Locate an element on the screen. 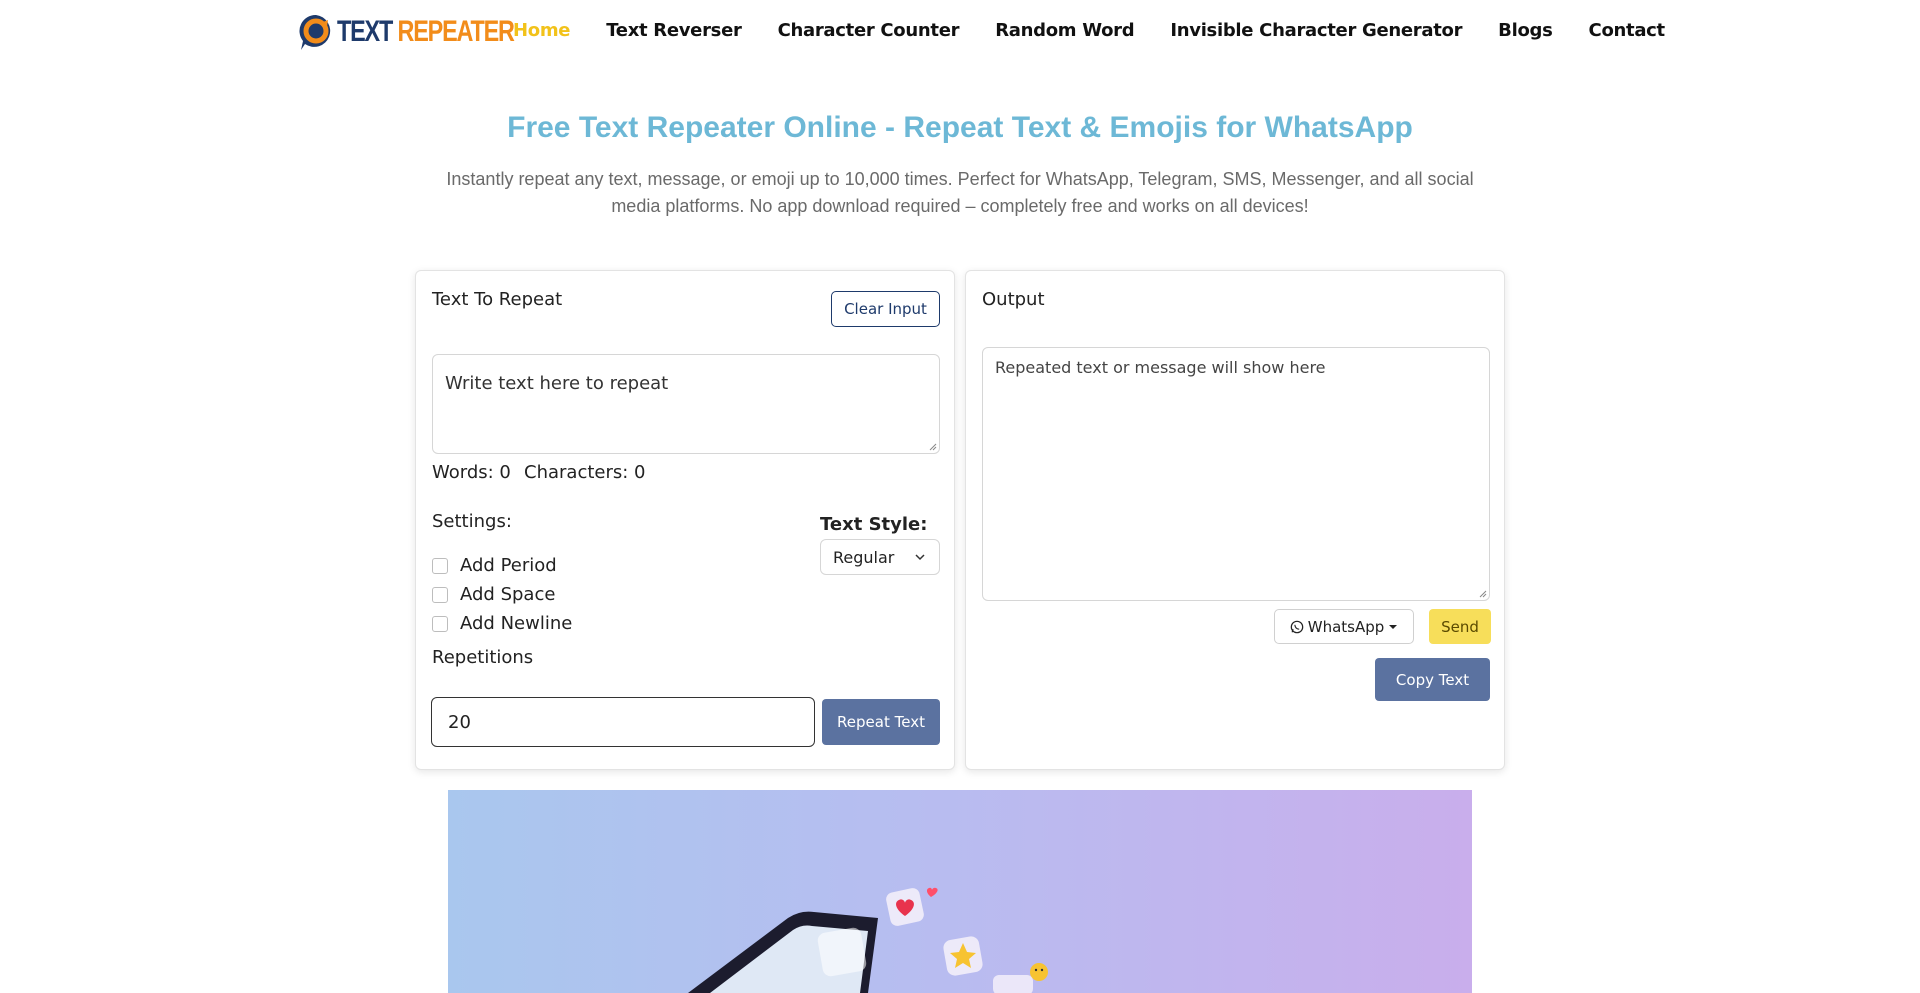 This screenshot has height=993, width=1920. add-space-label: Add Space is located at coordinates (508, 594).